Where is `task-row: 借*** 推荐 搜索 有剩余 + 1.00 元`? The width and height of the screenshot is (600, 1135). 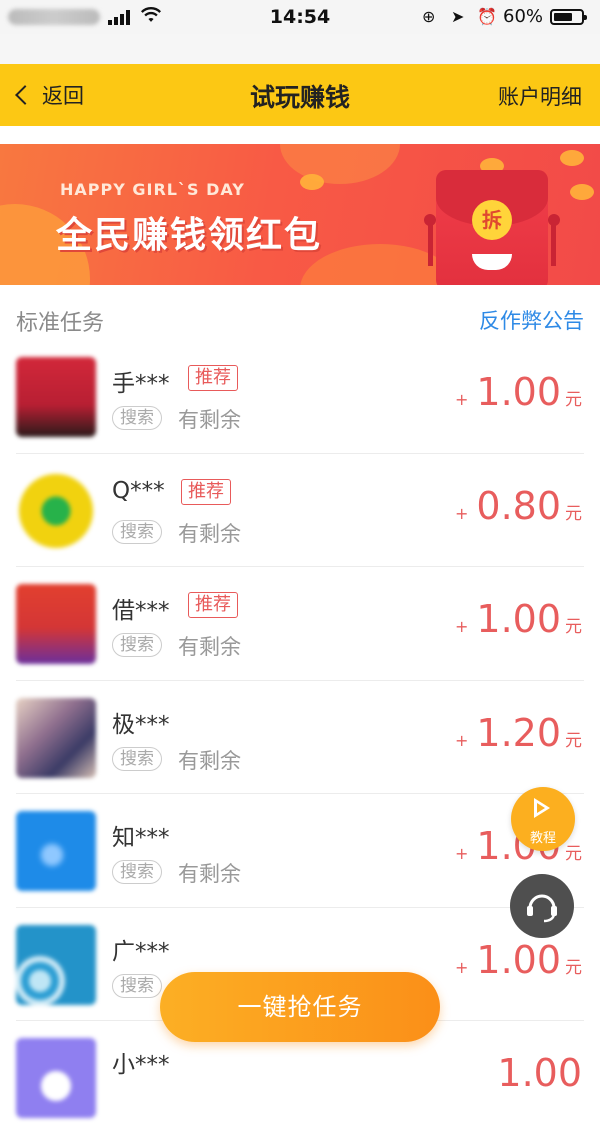
task-row: 借*** 推荐 搜索 有剩余 + 1.00 元 is located at coordinates (300, 624).